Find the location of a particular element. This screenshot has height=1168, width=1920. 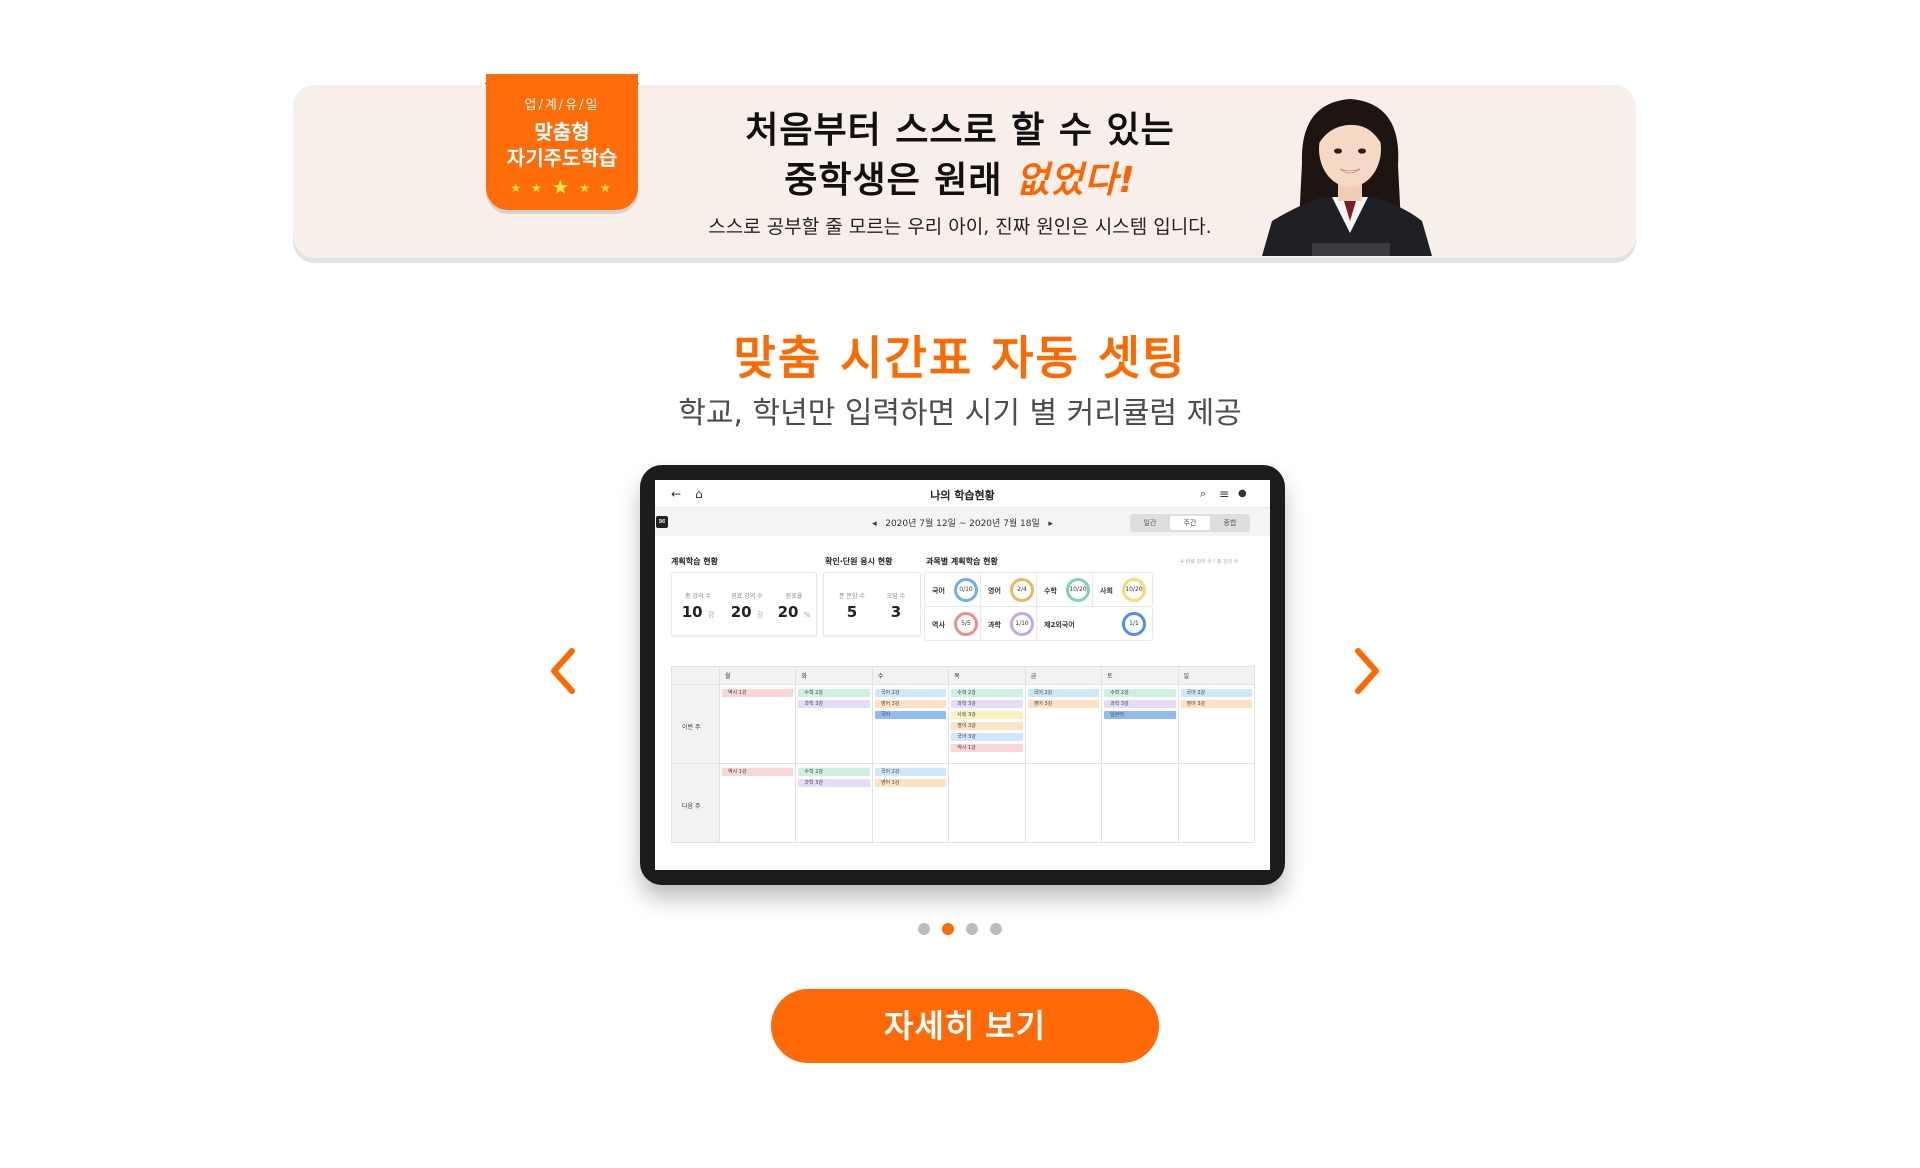

day-header: 금 is located at coordinates (1063, 675).